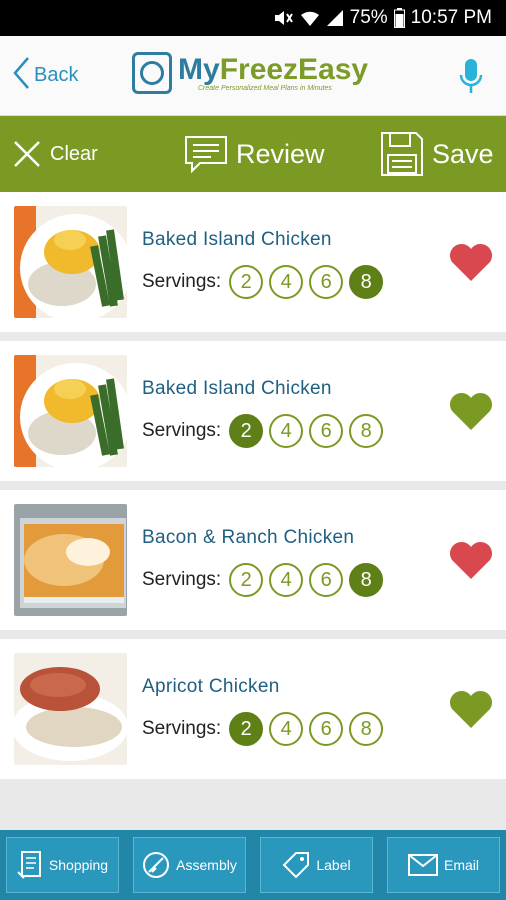 Image resolution: width=506 pixels, height=900 pixels. I want to click on floppy-disk-icon, so click(402, 154).